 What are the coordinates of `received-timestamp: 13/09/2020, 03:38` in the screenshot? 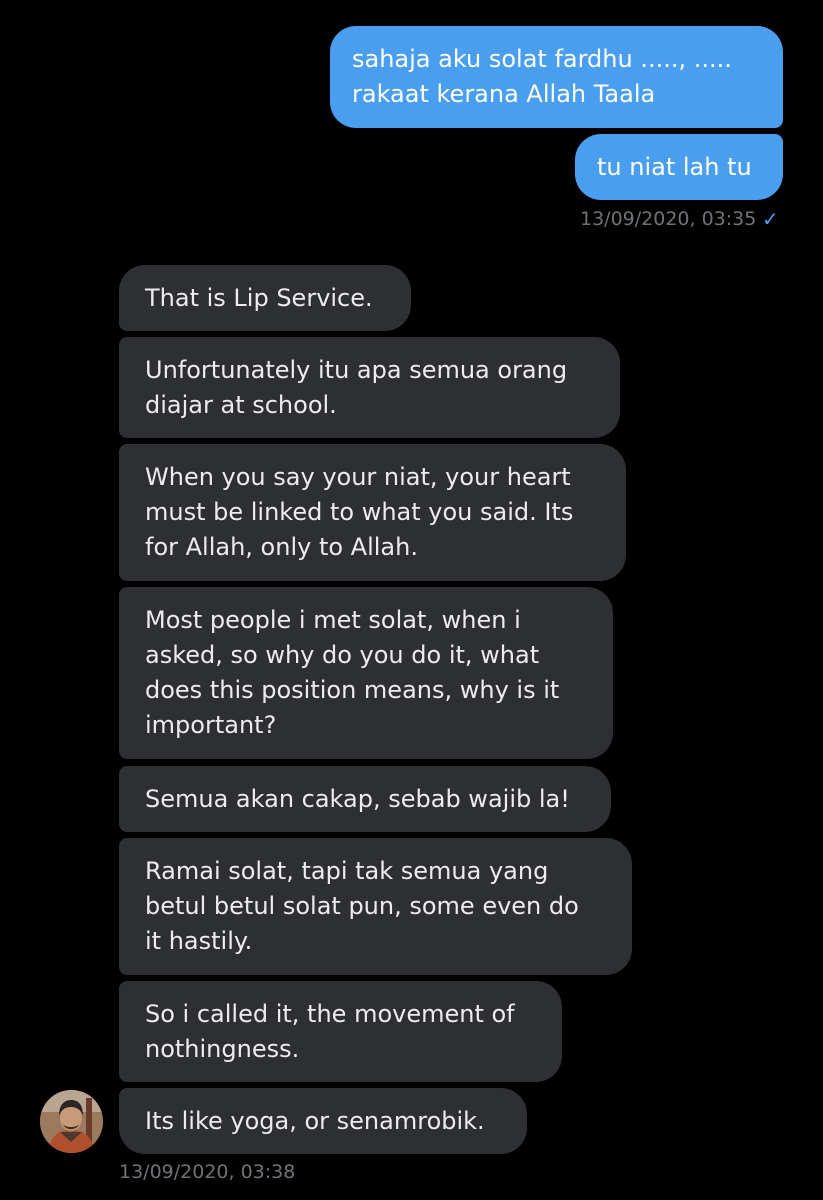 It's located at (207, 1172).